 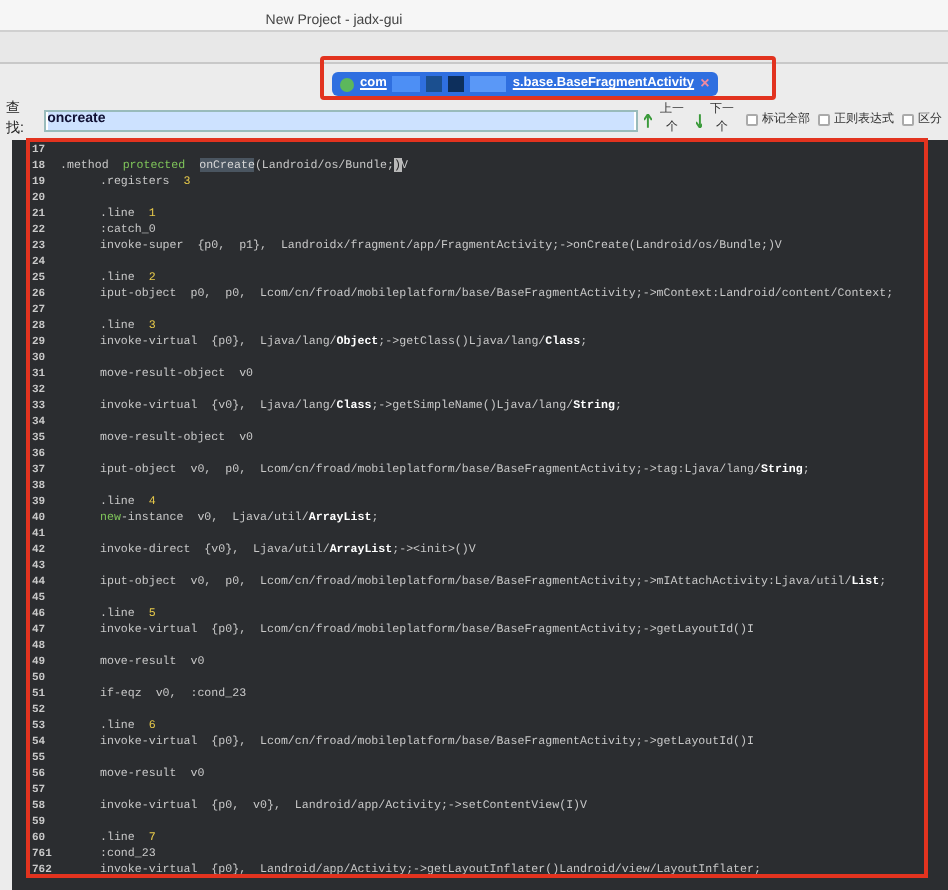 What do you see at coordinates (648, 120) in the screenshot?
I see `up-arrow-icon` at bounding box center [648, 120].